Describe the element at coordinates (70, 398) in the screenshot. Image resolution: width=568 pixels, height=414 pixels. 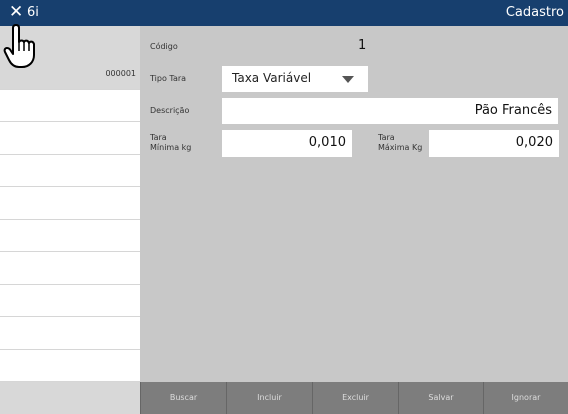
I see `list-footer` at that location.